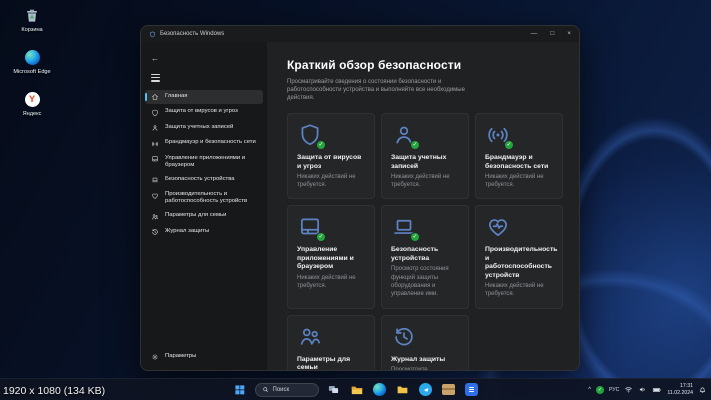 This screenshot has width=711, height=400. Describe the element at coordinates (155, 357) in the screenshot. I see `gear-icon` at that location.